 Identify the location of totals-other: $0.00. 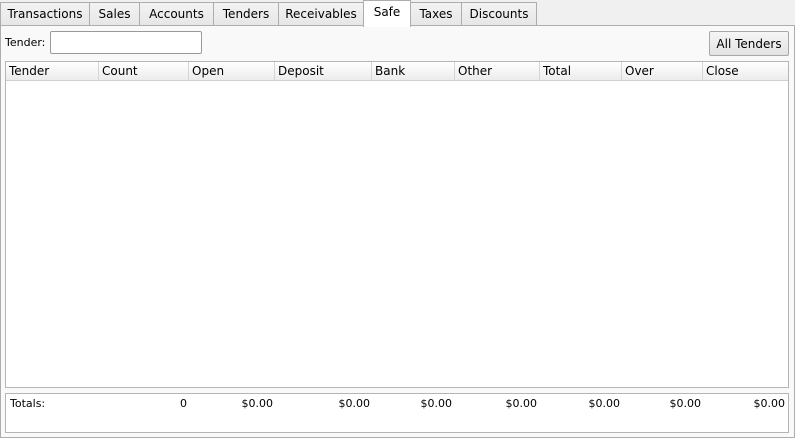
(521, 403).